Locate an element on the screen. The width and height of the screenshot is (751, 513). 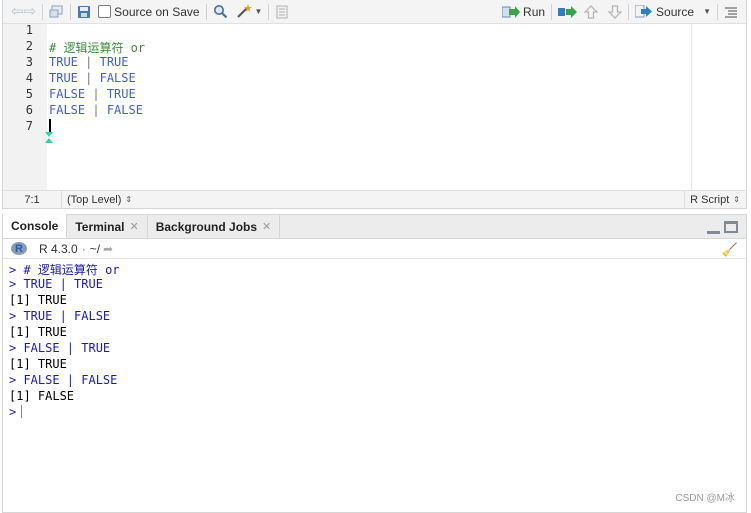
search-icon is located at coordinates (220, 12).